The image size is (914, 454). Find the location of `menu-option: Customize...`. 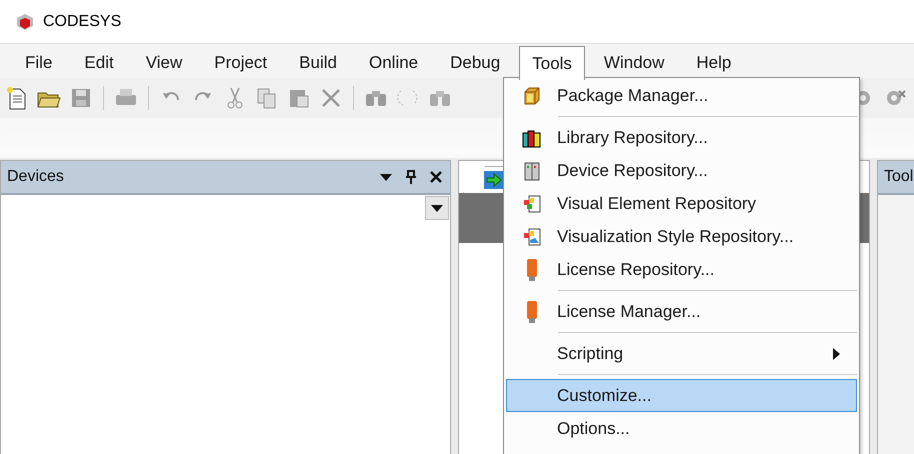

menu-option: Customize... is located at coordinates (681, 395).